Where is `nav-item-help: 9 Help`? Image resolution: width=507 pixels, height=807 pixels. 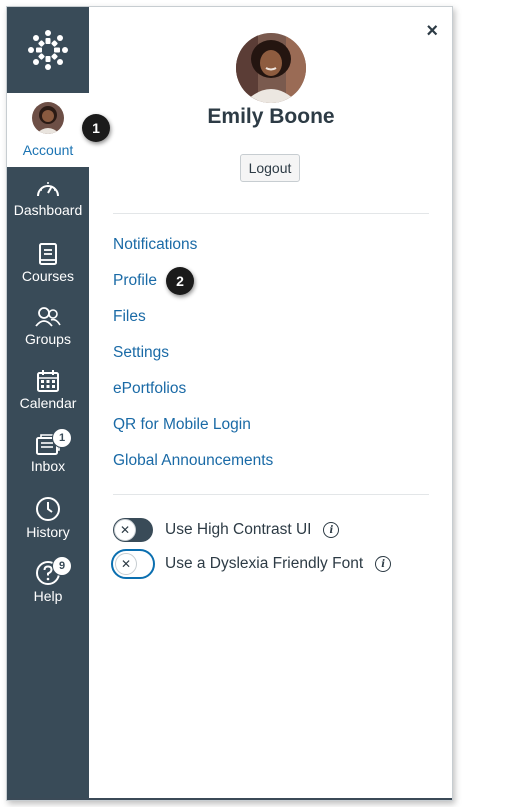 nav-item-help: 9 Help is located at coordinates (48, 581).